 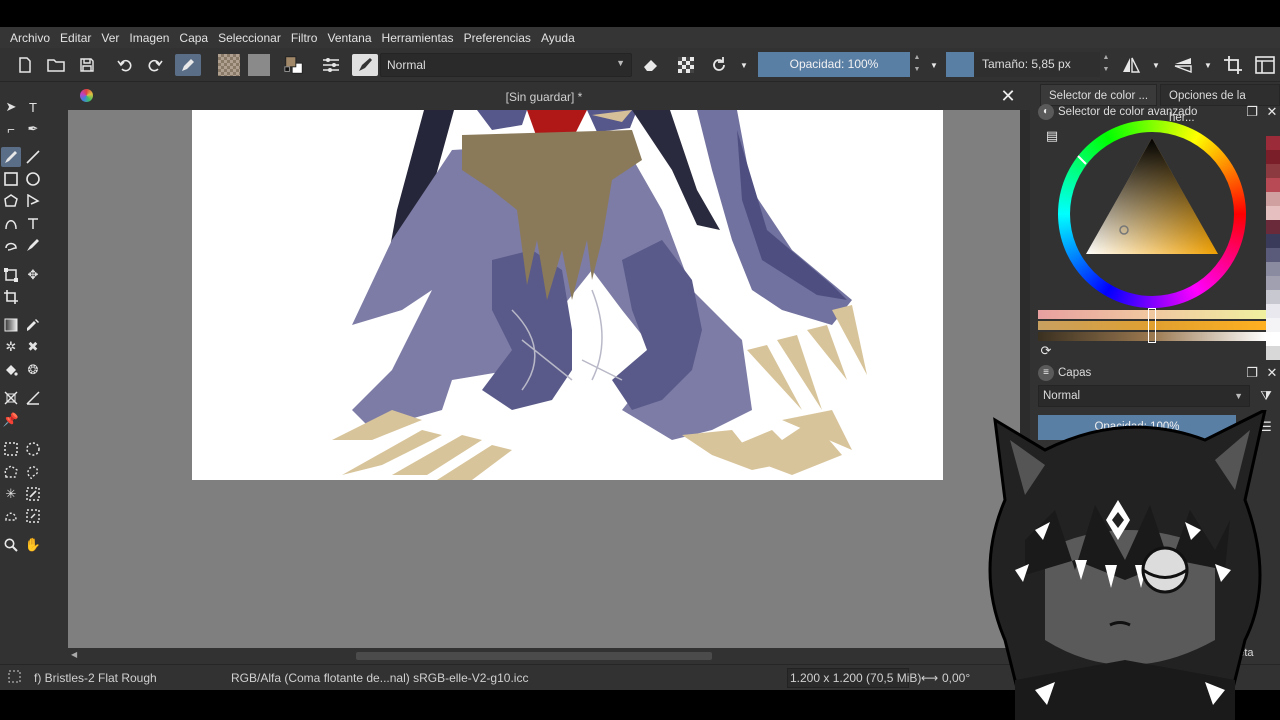 What do you see at coordinates (349, 38) in the screenshot?
I see `menu-ventana: Ventana` at bounding box center [349, 38].